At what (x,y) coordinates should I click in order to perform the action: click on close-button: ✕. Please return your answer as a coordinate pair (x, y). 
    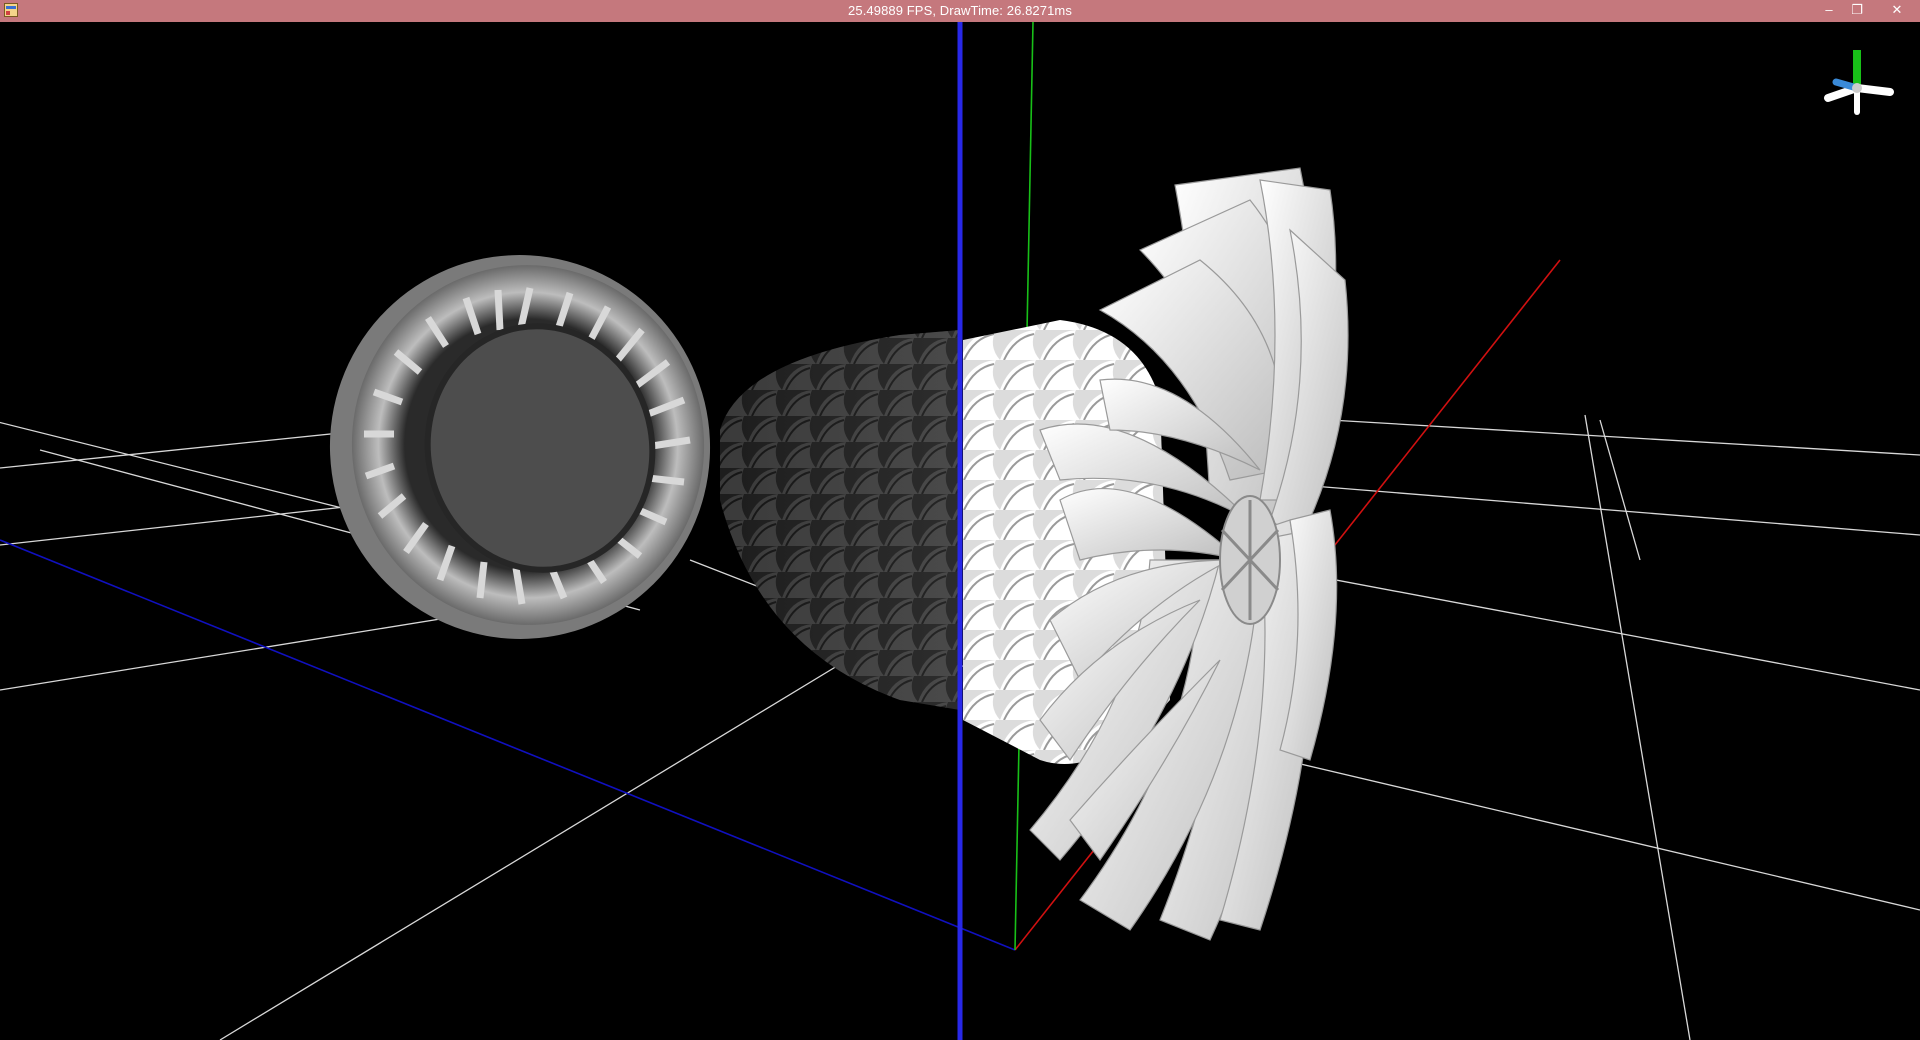
    Looking at the image, I should click on (1897, 10).